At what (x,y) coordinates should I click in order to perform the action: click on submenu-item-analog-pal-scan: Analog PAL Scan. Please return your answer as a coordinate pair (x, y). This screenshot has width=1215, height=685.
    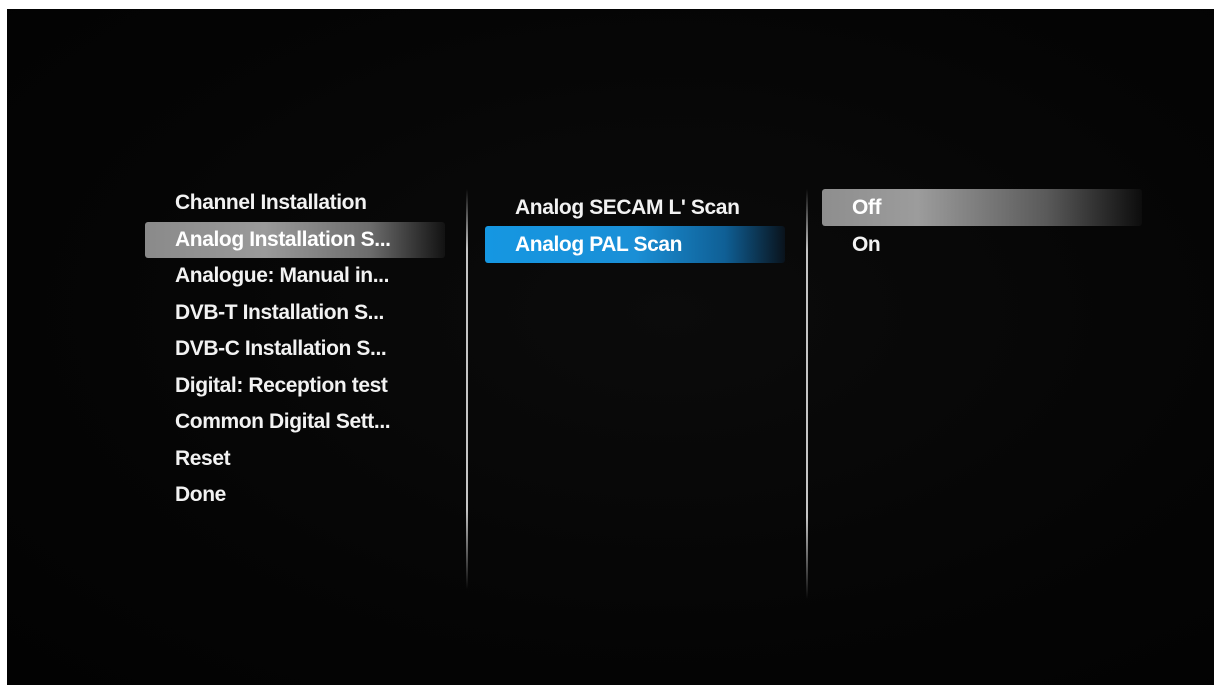
    Looking at the image, I should click on (635, 244).